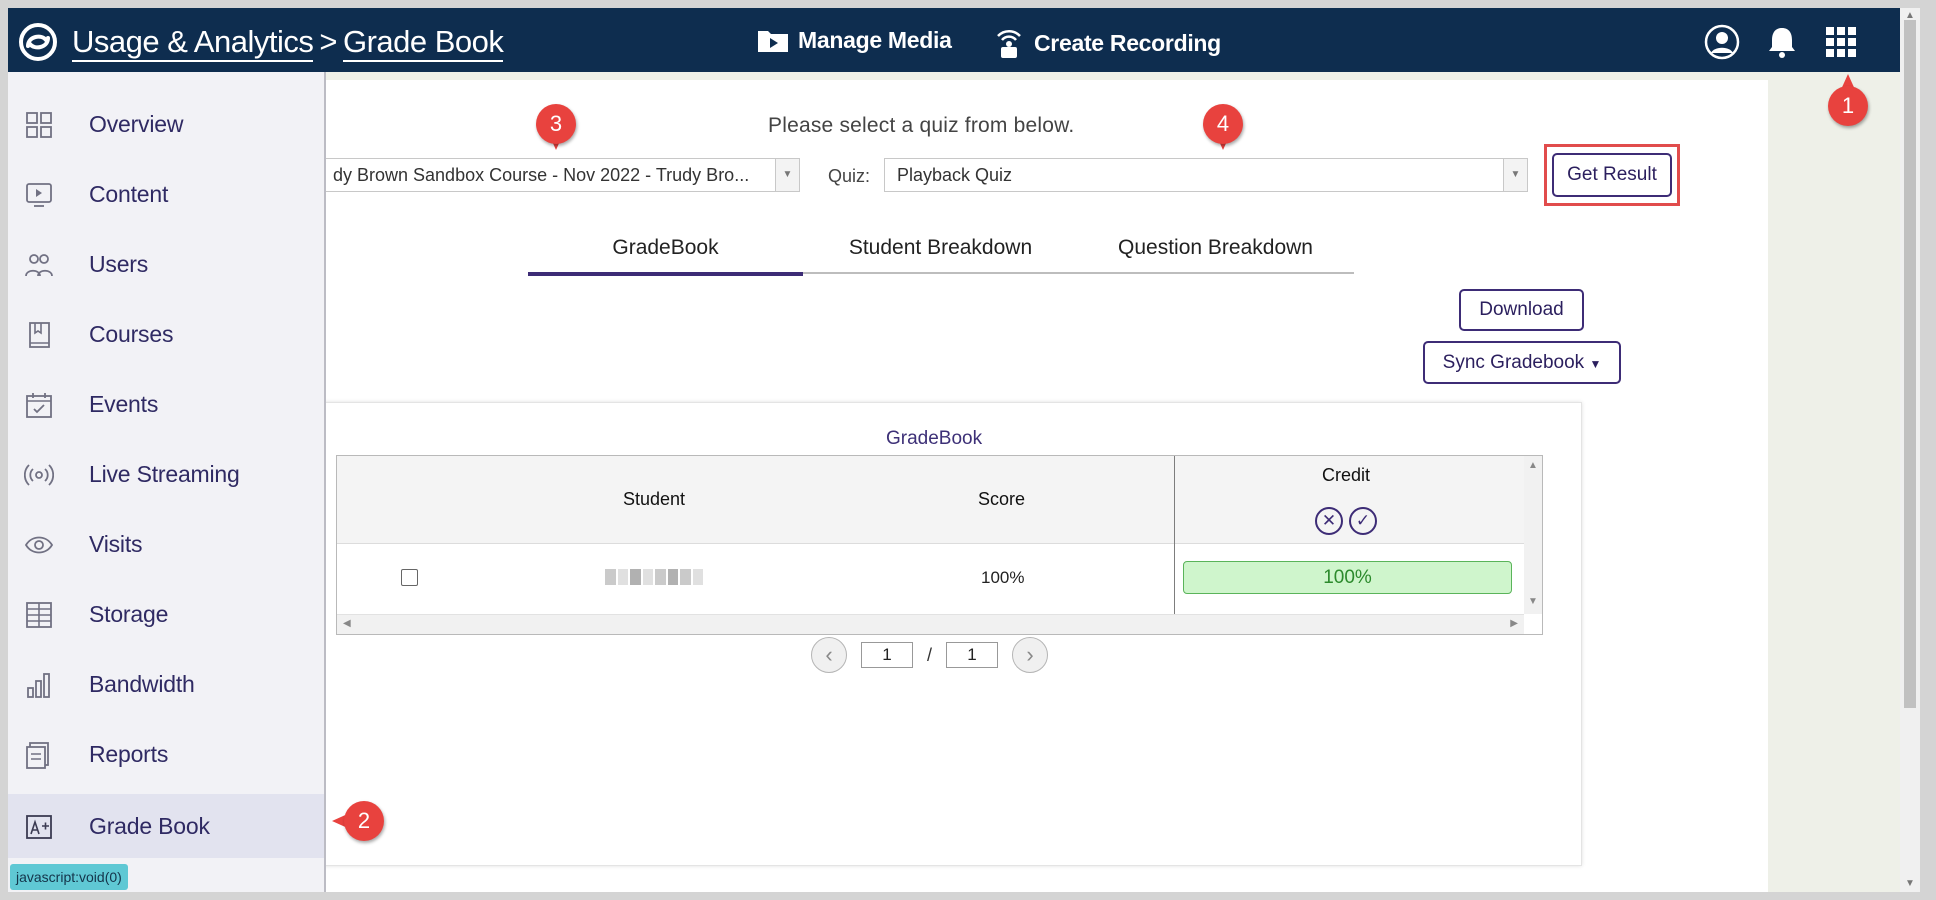 The image size is (1936, 900). Describe the element at coordinates (38, 685) in the screenshot. I see `bar-chart-icon` at that location.